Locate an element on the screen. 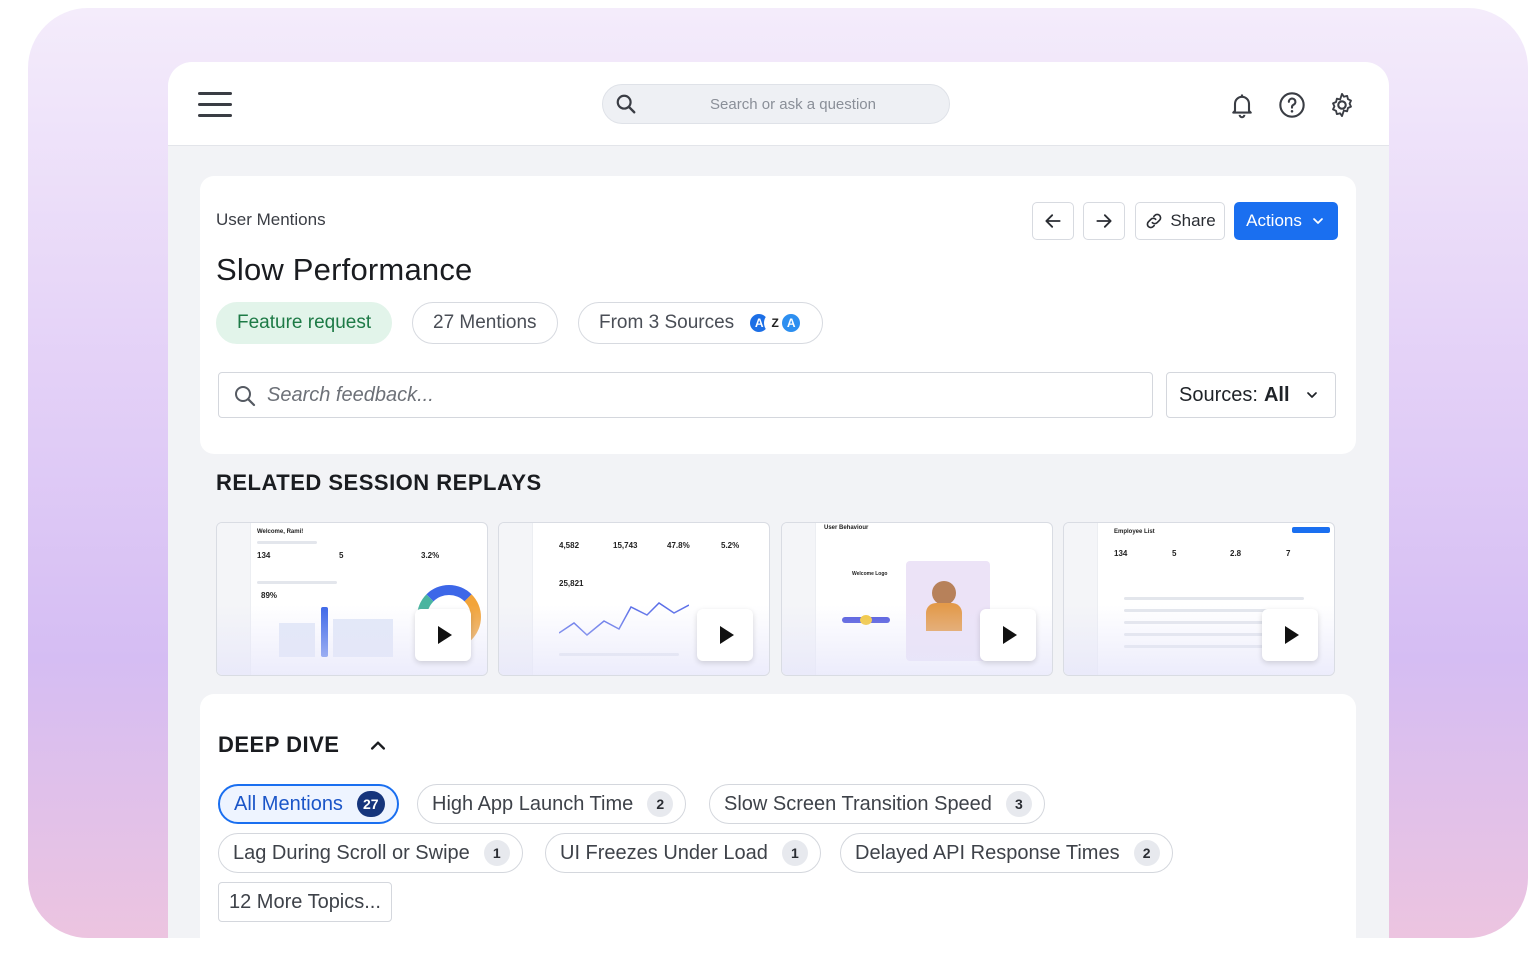 This screenshot has width=1540, height=969. topic-label: Delayed API Response Times is located at coordinates (987, 852).